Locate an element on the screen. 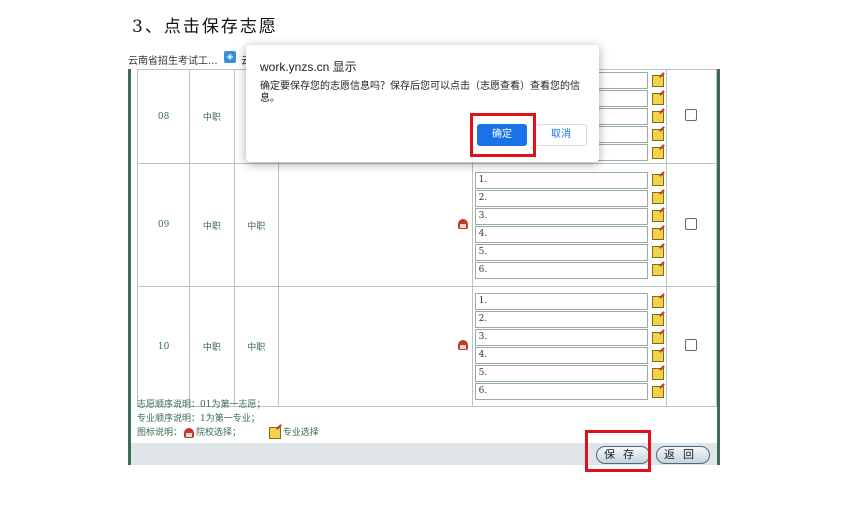 The width and height of the screenshot is (848, 517). dialog-title: work.ynzs.cn 显示 is located at coordinates (308, 67).